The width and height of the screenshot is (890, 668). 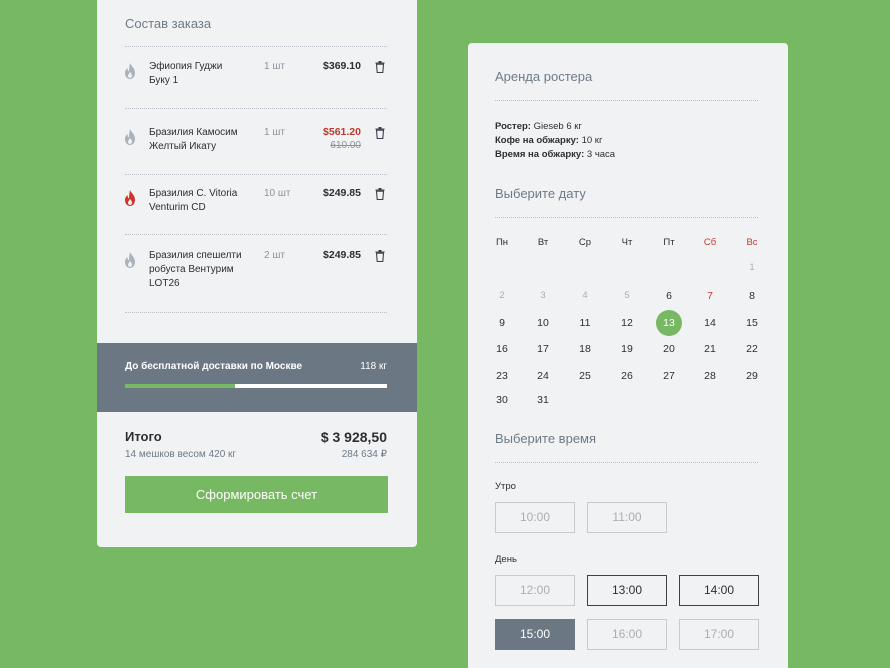 What do you see at coordinates (502, 295) in the screenshot?
I see `calendar-day: 2` at bounding box center [502, 295].